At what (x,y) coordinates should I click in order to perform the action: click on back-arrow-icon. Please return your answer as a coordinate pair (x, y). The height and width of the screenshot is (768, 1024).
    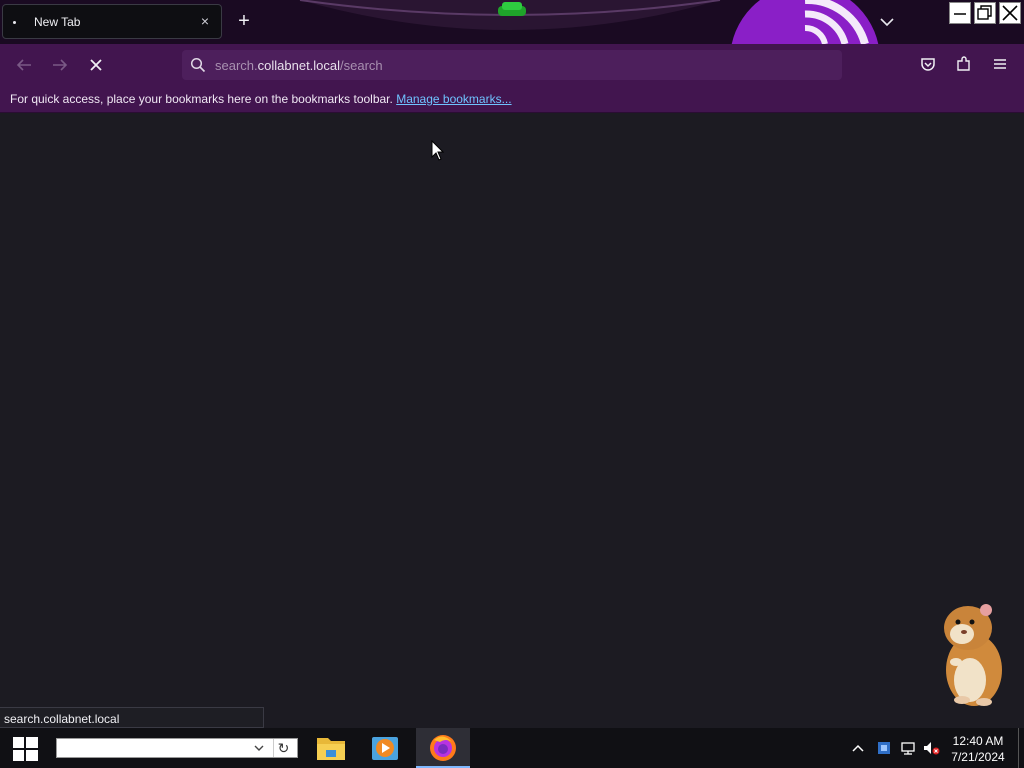
    Looking at the image, I should click on (23, 65).